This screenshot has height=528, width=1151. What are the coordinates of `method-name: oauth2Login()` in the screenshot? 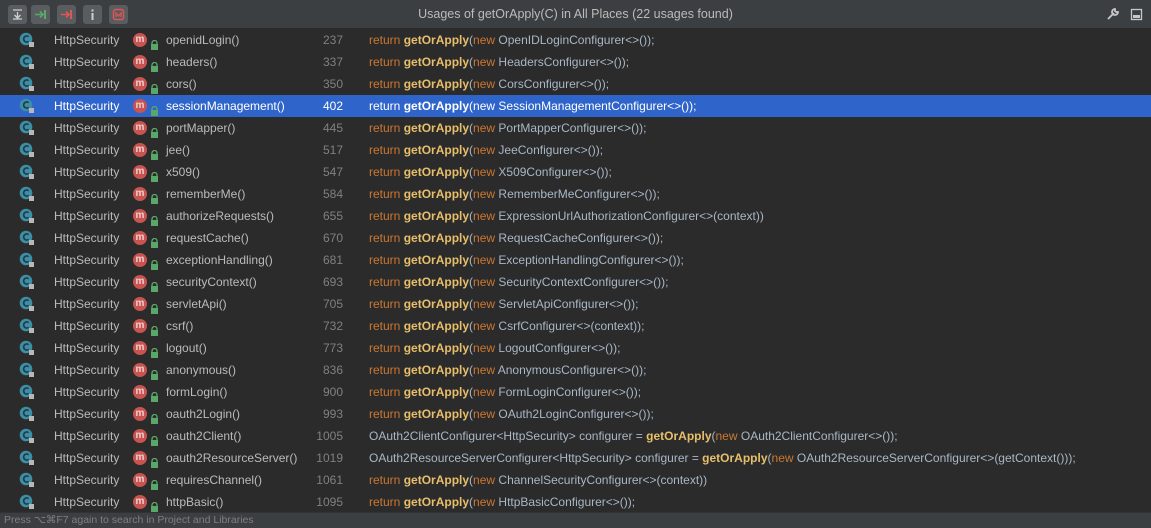 It's located at (203, 414).